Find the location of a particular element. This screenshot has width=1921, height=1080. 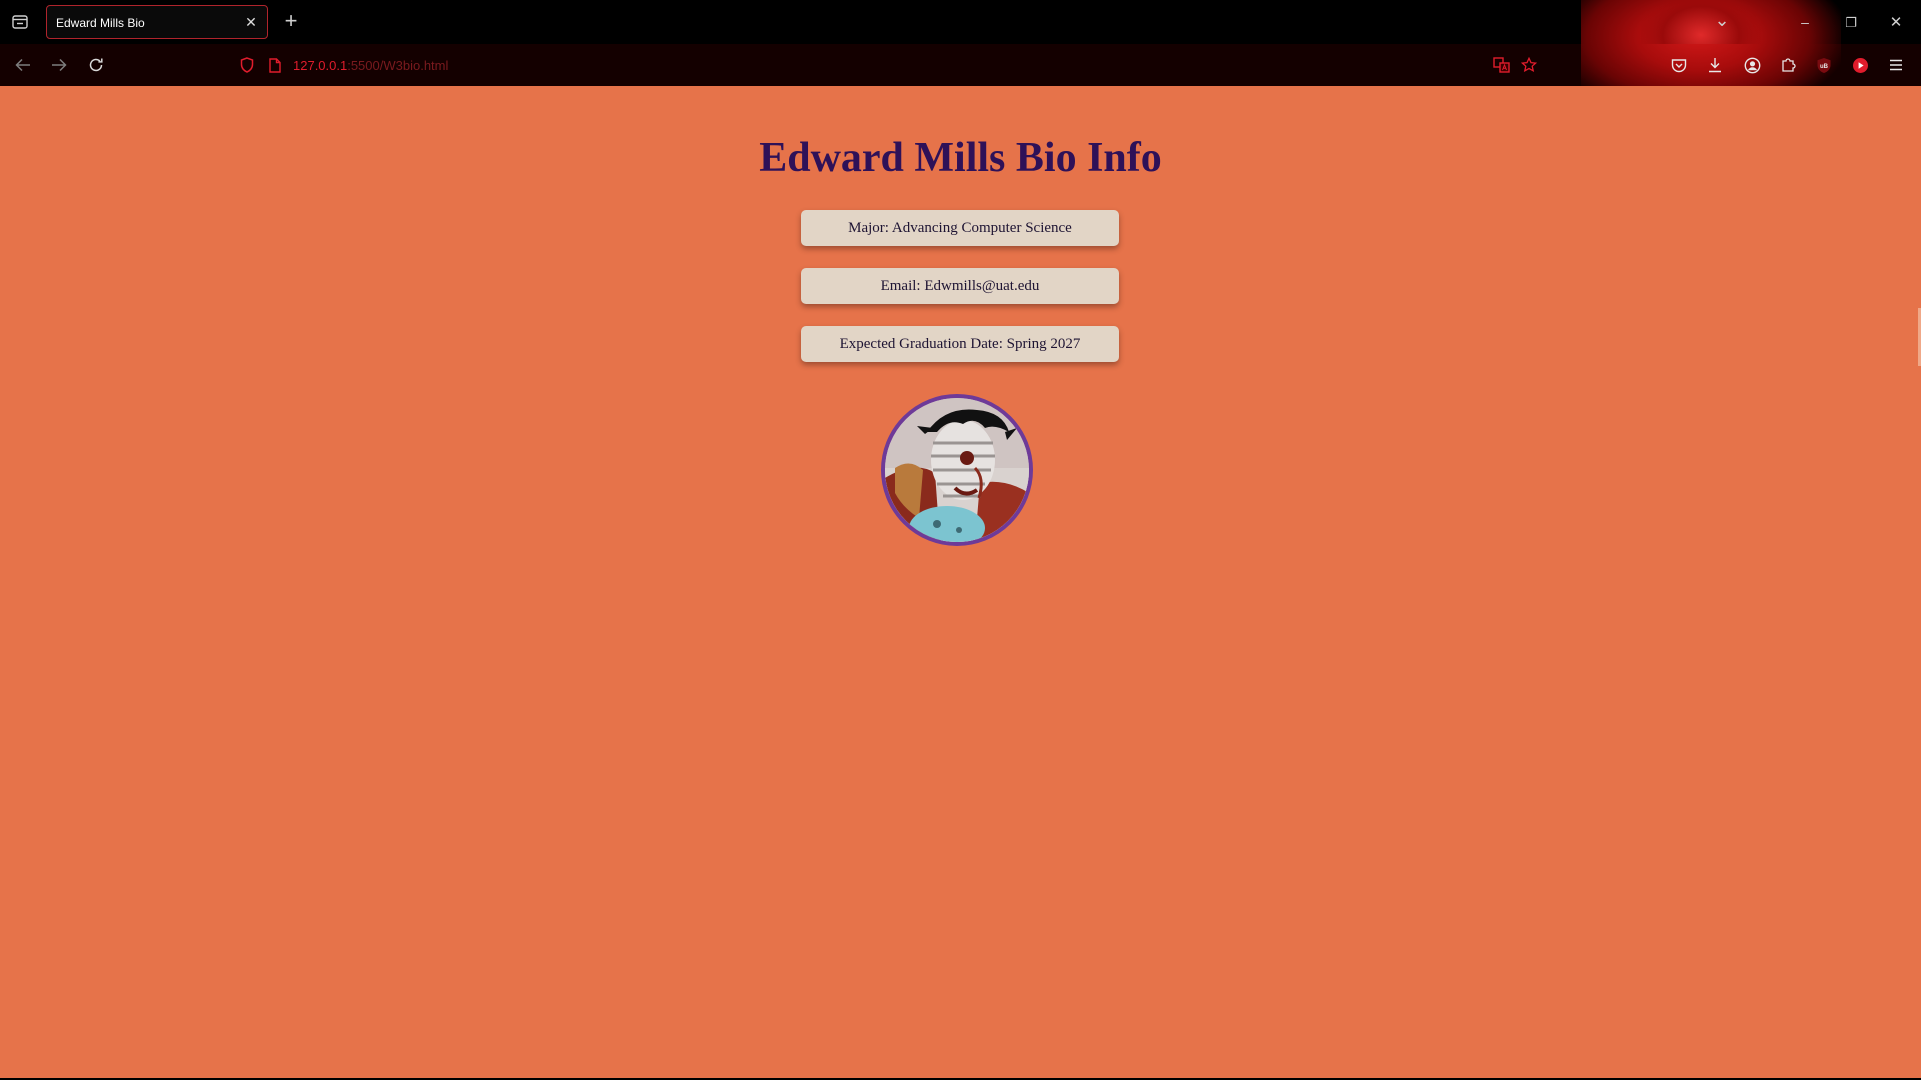

menu-icon is located at coordinates (1896, 65).